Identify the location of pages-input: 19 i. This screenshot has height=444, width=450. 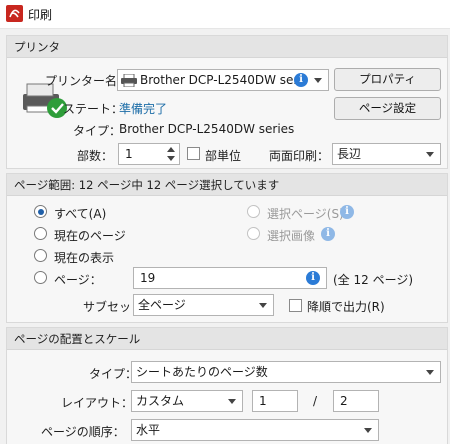
(230, 278).